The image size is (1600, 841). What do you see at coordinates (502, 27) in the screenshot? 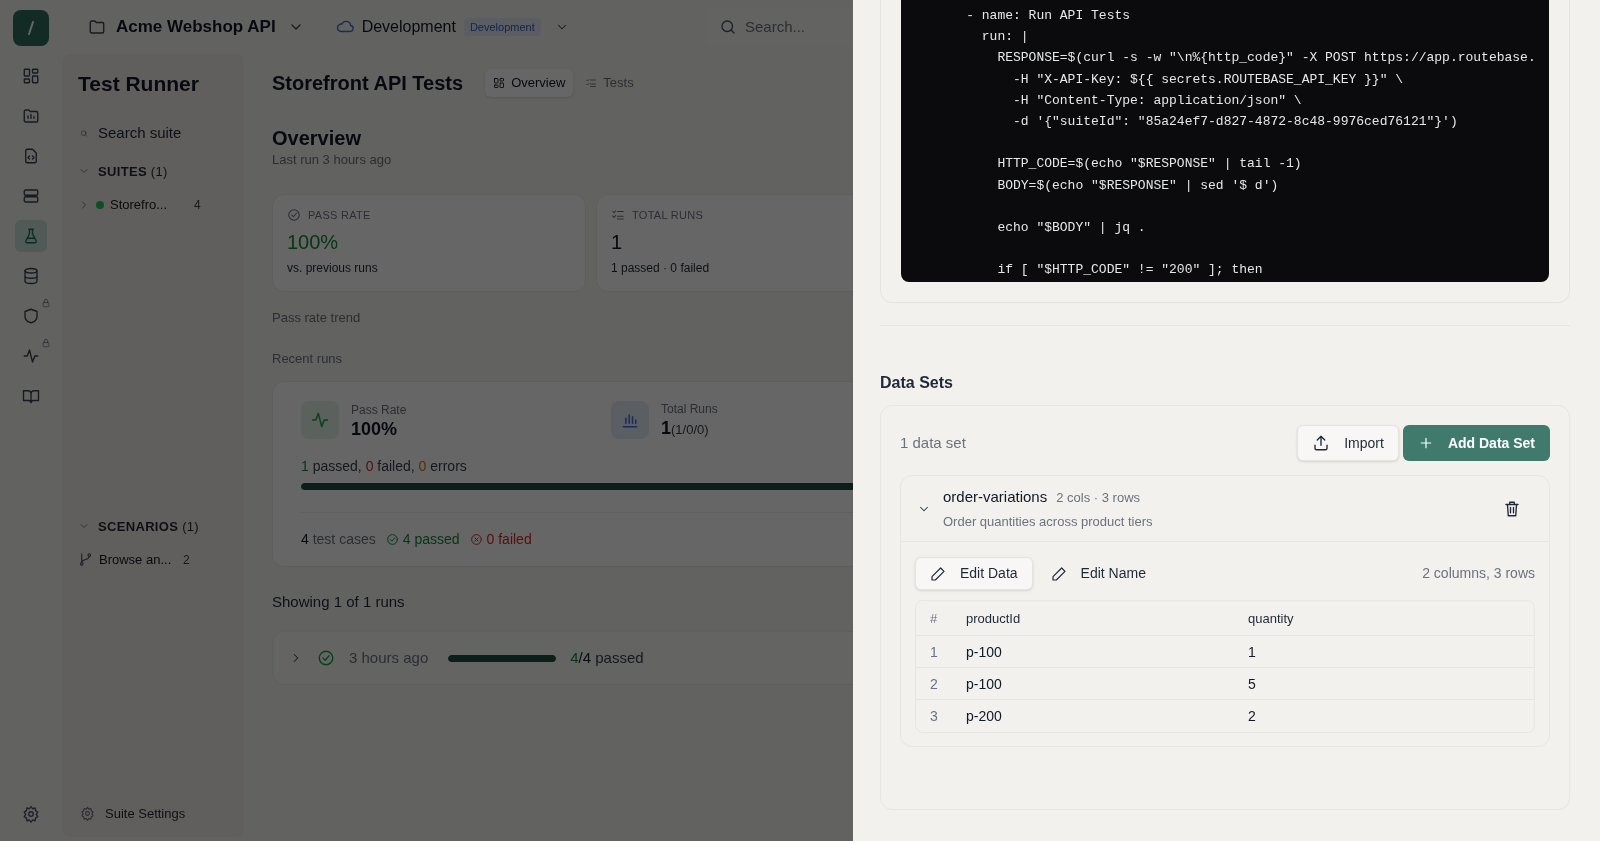
I see `environment-badge: Development` at bounding box center [502, 27].